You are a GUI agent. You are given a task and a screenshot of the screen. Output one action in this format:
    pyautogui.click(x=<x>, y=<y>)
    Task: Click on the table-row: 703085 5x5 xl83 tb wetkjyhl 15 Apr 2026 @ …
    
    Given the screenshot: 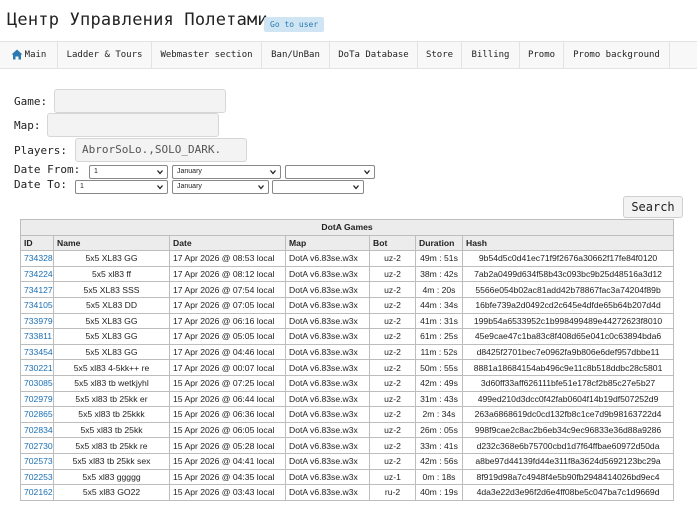 What is the action you would take?
    pyautogui.click(x=347, y=383)
    